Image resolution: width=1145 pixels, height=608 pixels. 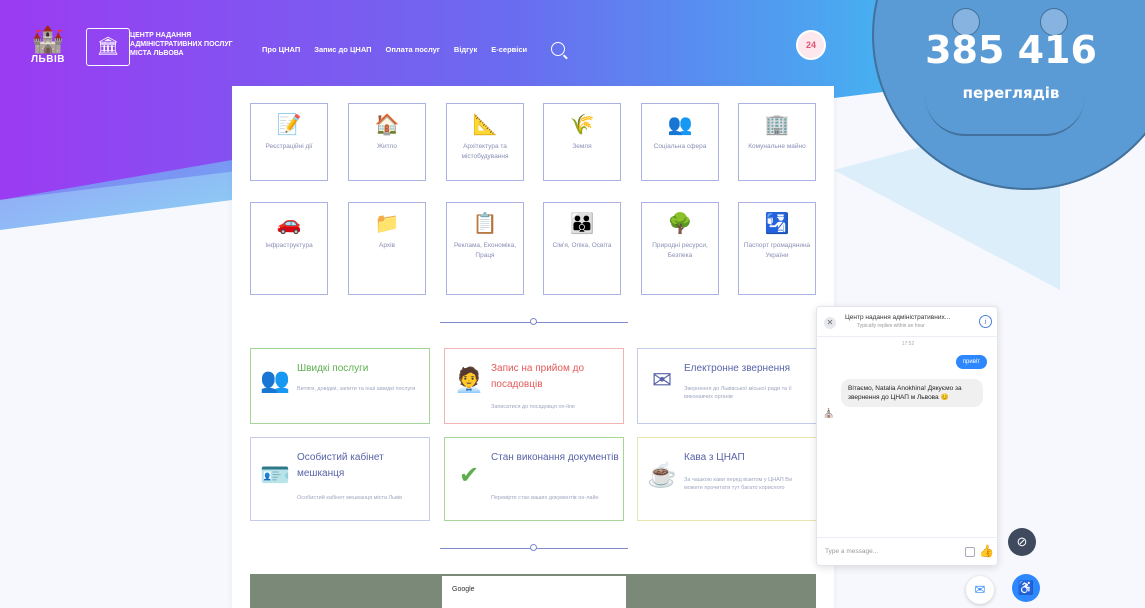 I want to click on support-24-badge: 24, so click(x=811, y=45).